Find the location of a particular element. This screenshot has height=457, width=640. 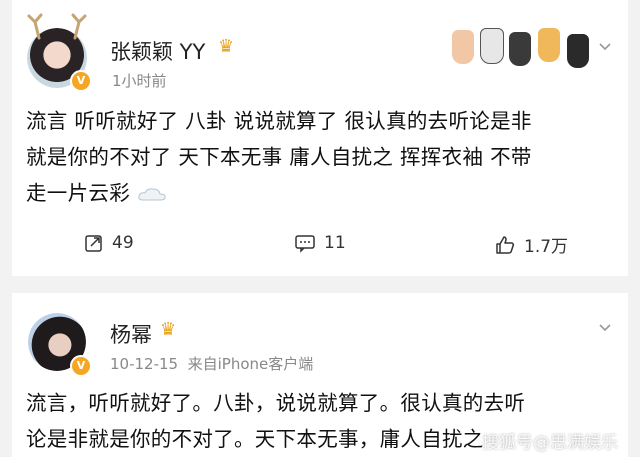

post-meta: 10-12-15 来自iPhone客户端 is located at coordinates (211, 363).